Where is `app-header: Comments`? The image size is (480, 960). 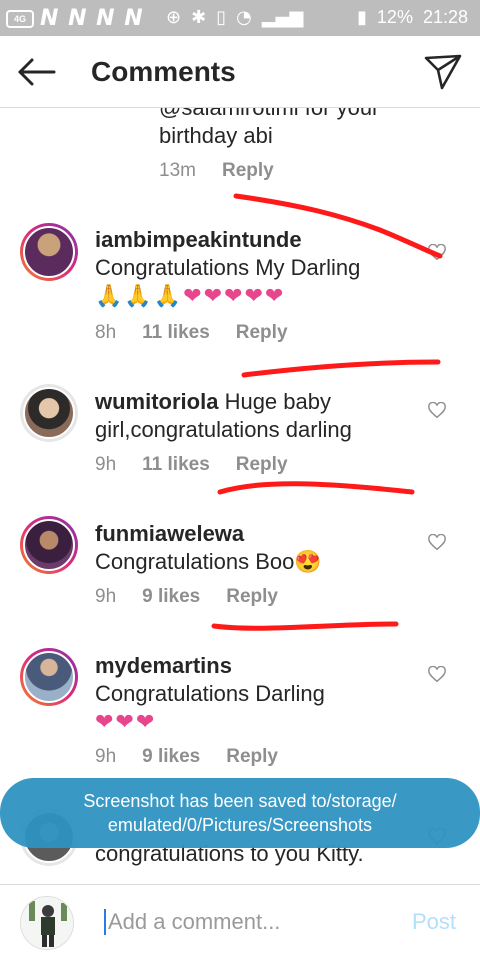
app-header: Comments is located at coordinates (240, 72).